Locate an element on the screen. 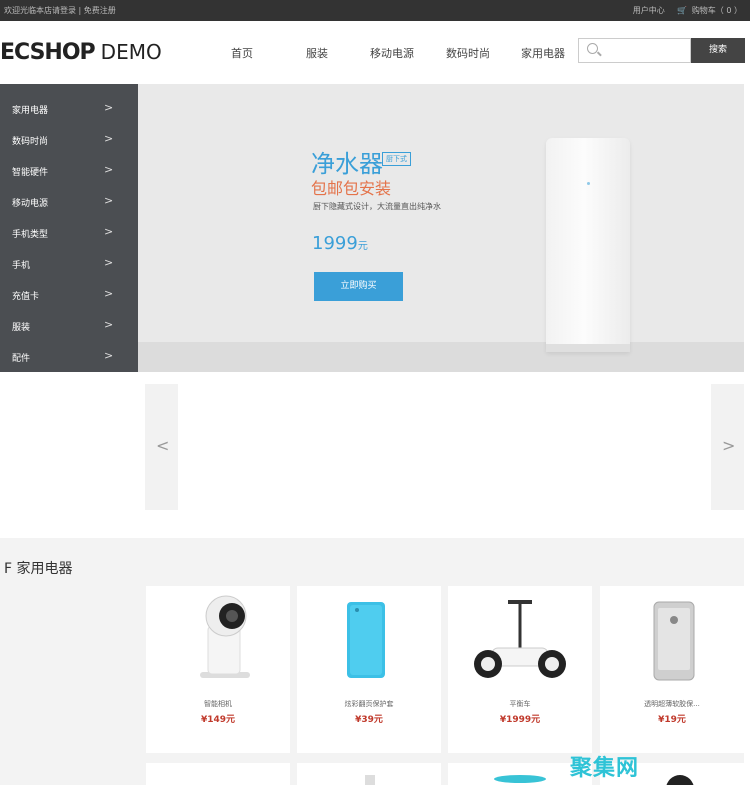  login-link: 欢迎光临本店请登录 is located at coordinates (40, 10).